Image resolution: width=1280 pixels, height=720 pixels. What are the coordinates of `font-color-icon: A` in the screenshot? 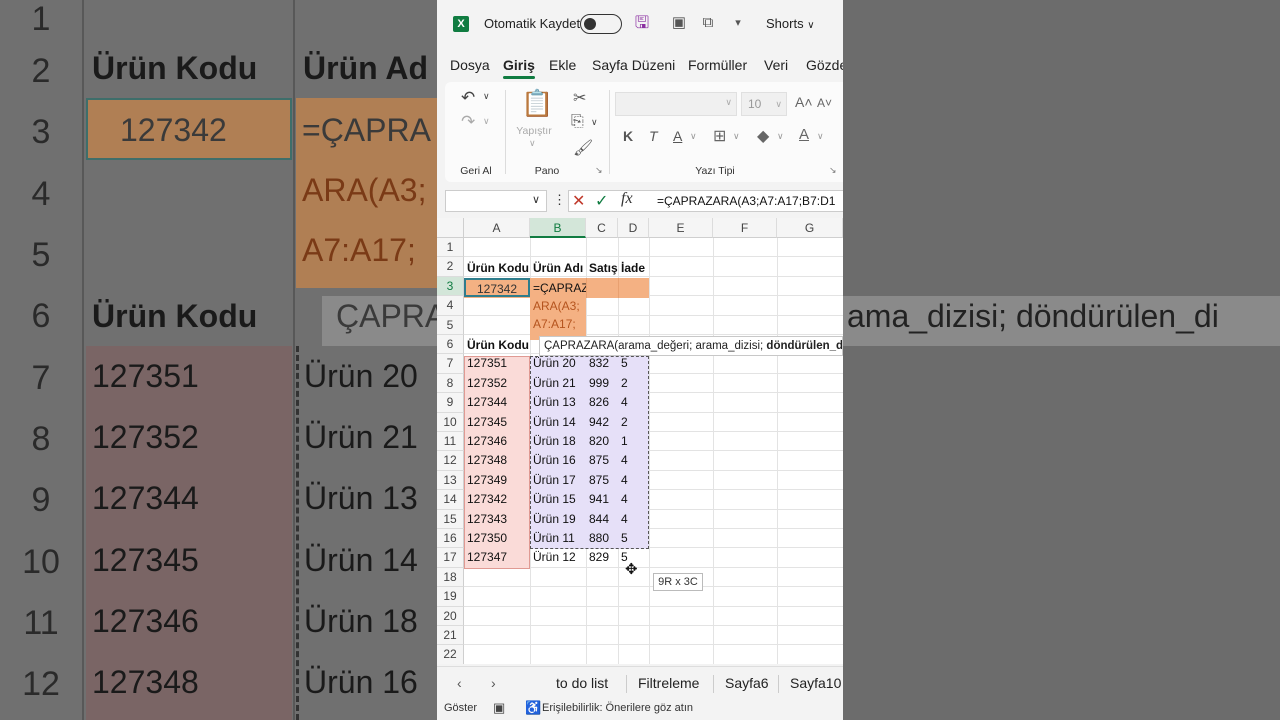 It's located at (804, 134).